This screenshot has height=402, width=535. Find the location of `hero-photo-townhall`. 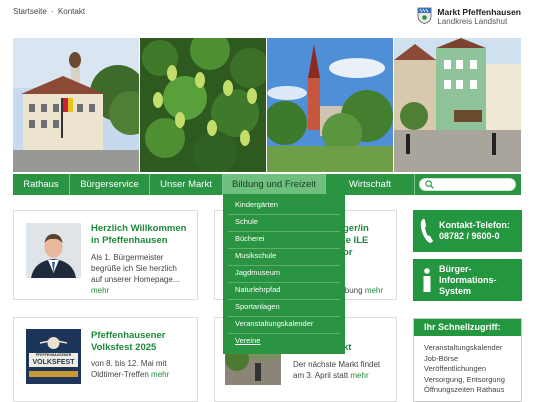

hero-photo-townhall is located at coordinates (76, 105).